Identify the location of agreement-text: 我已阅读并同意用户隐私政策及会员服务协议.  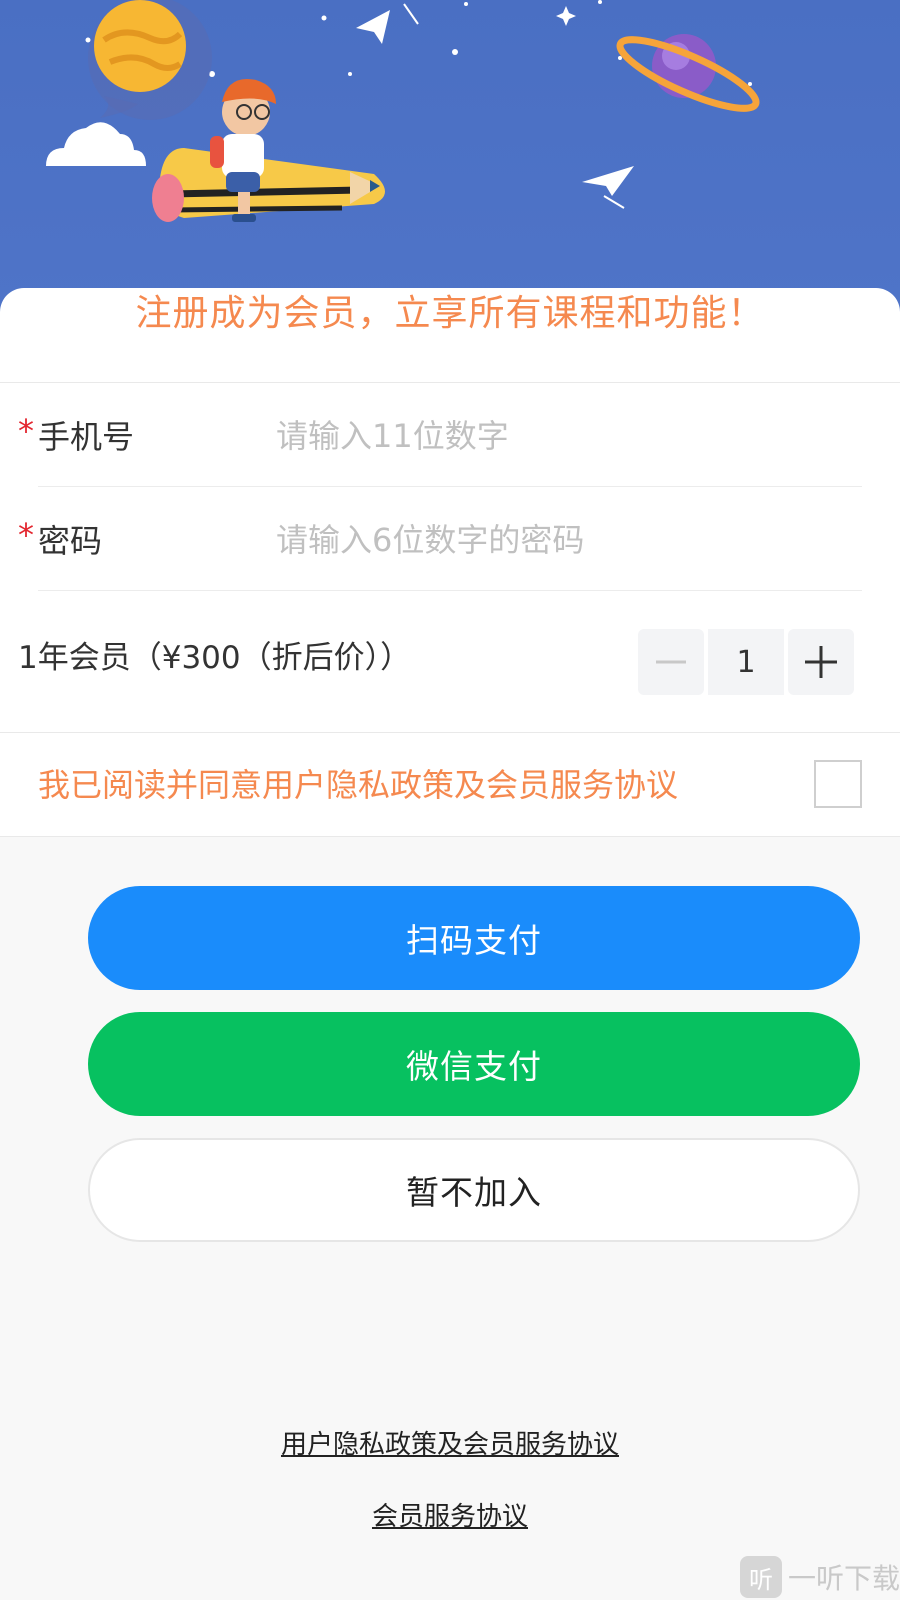
(358, 783).